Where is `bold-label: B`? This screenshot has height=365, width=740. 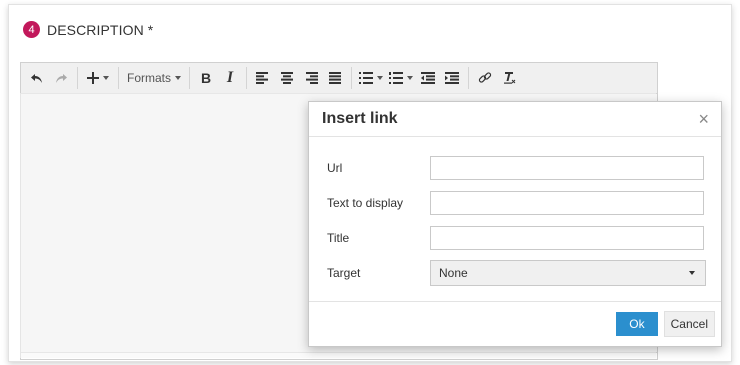
bold-label: B is located at coordinates (206, 78).